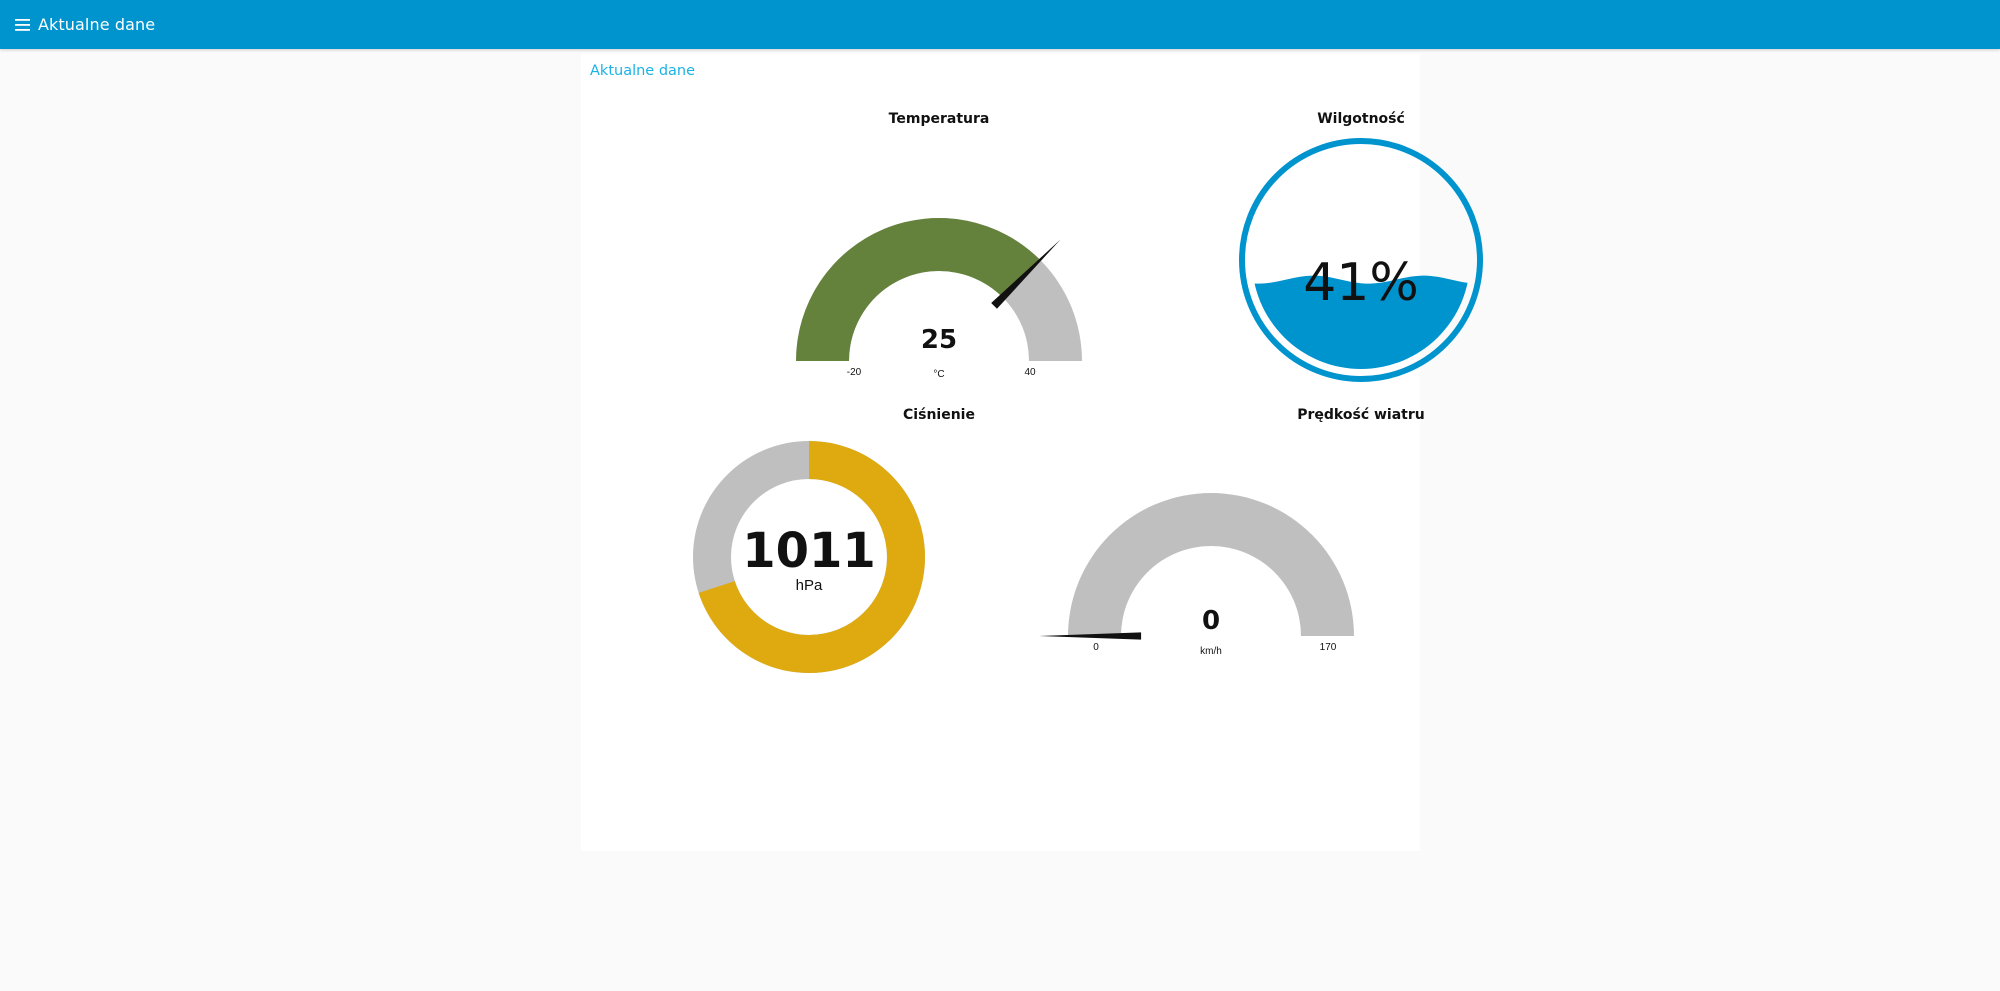 This screenshot has width=2000, height=991. Describe the element at coordinates (1196, 575) in the screenshot. I see `wind-gauge: 0 km/h 0 170` at that location.